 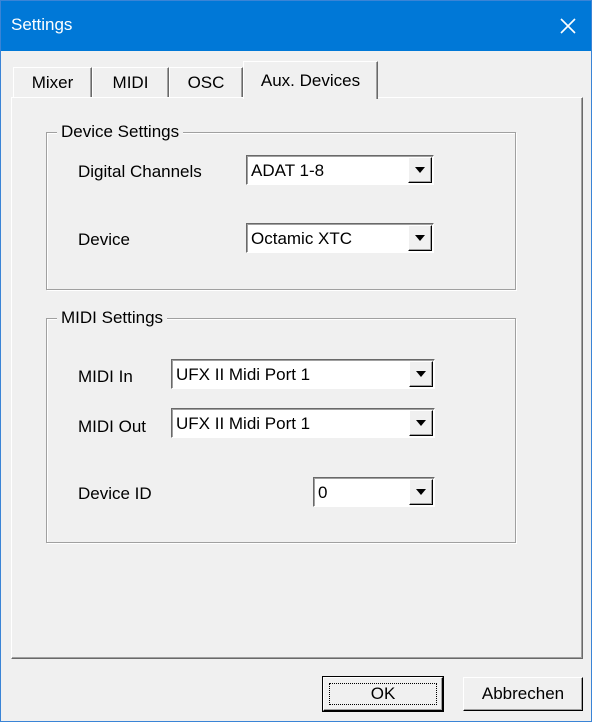 I want to click on close-button, so click(x=568, y=26).